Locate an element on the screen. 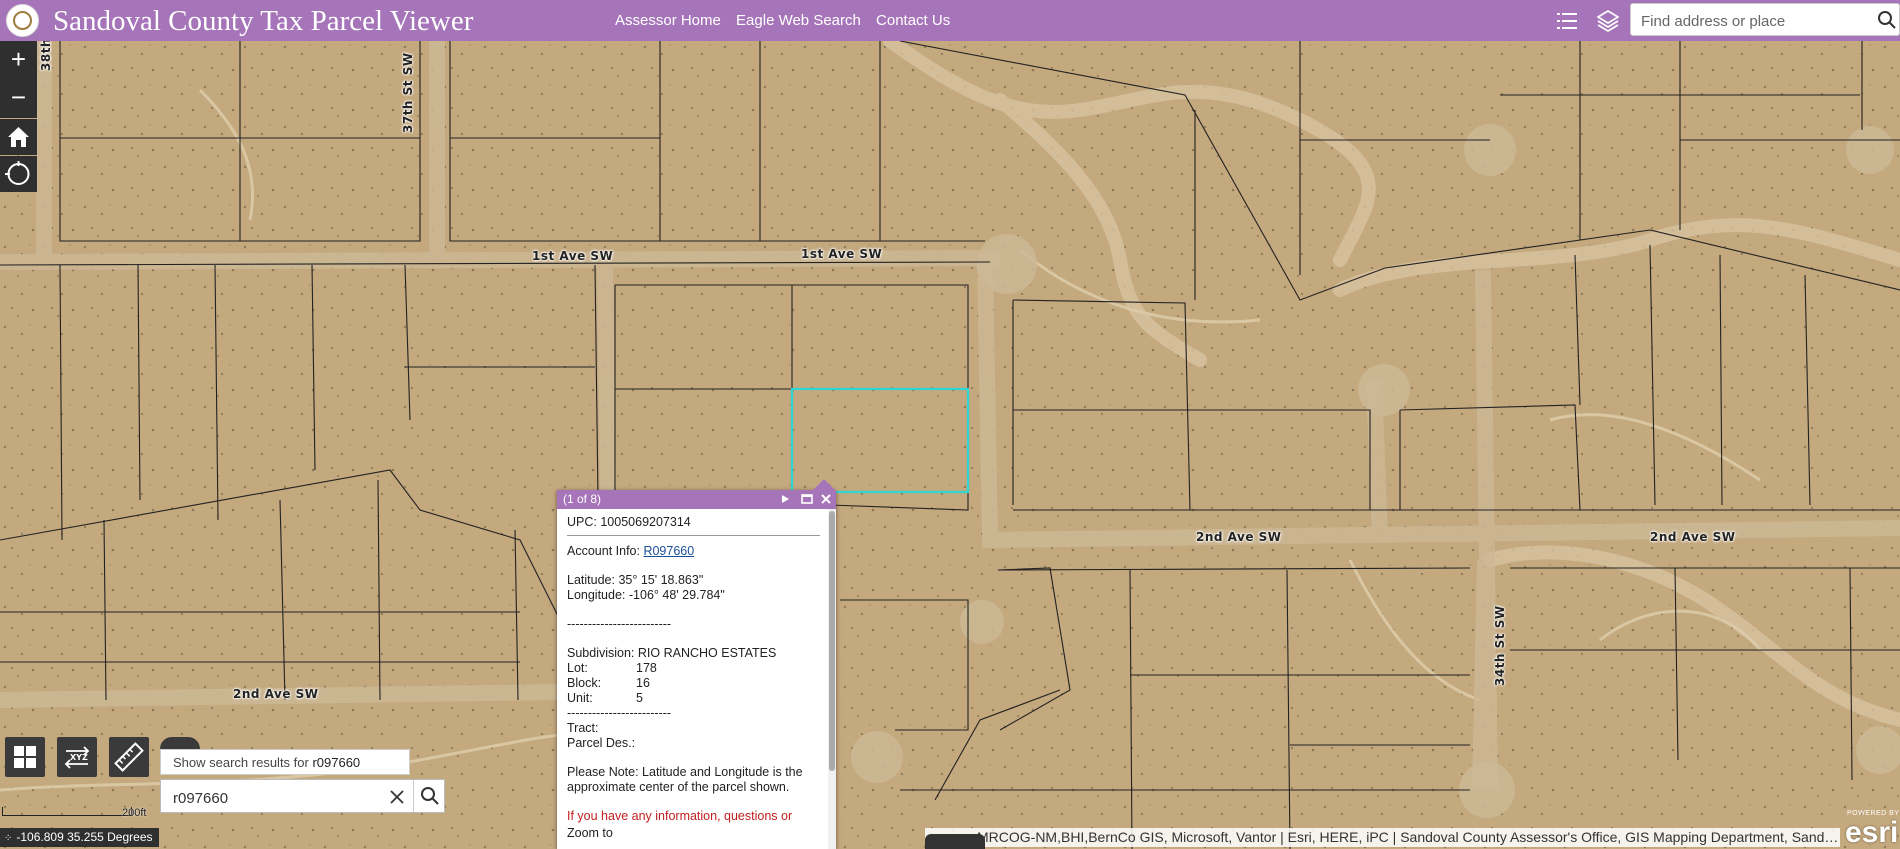  unit-label: Unit: is located at coordinates (580, 698).